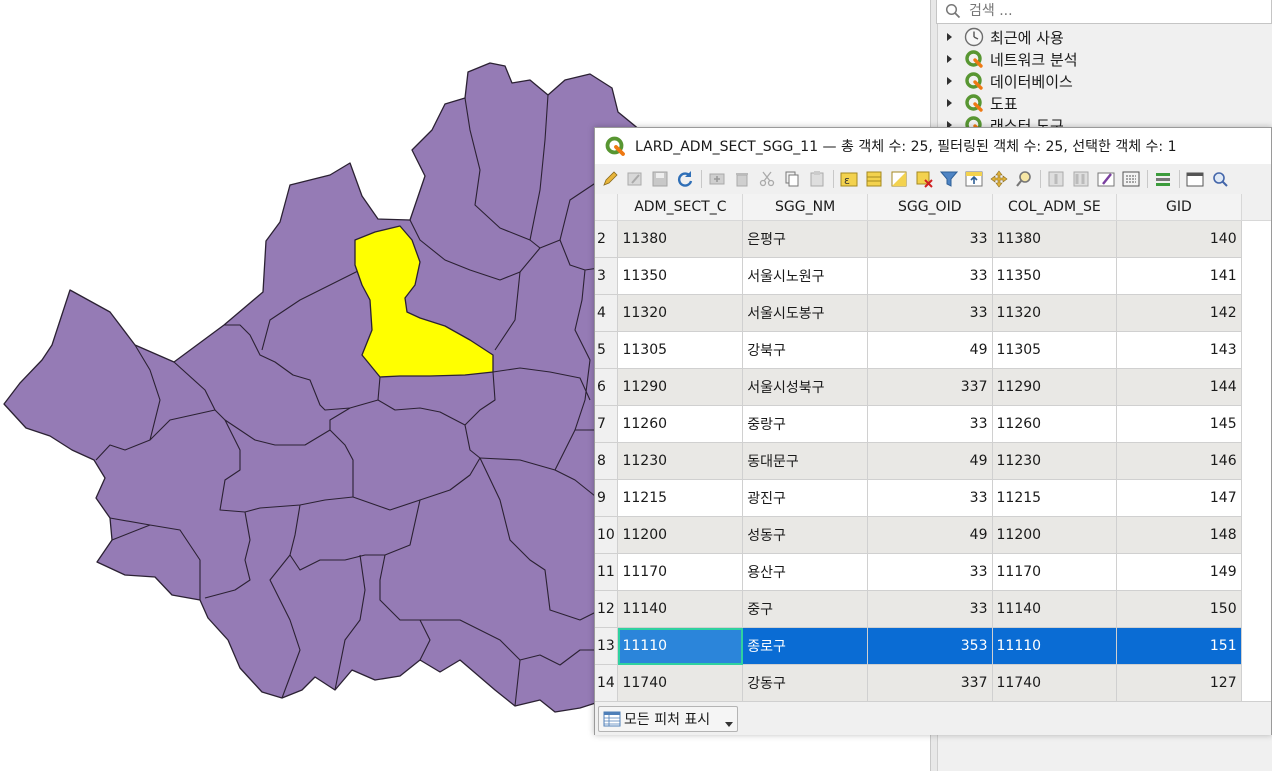 The height and width of the screenshot is (771, 1272). Describe the element at coordinates (1055, 646) in the screenshot. I see `cell-col-adm-se: 11110` at that location.